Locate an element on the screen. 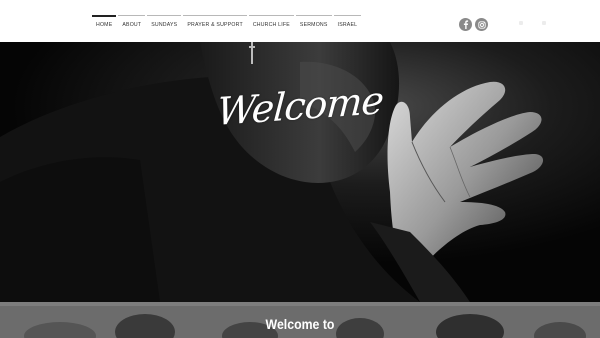  nav-label: ABOUT is located at coordinates (132, 25).